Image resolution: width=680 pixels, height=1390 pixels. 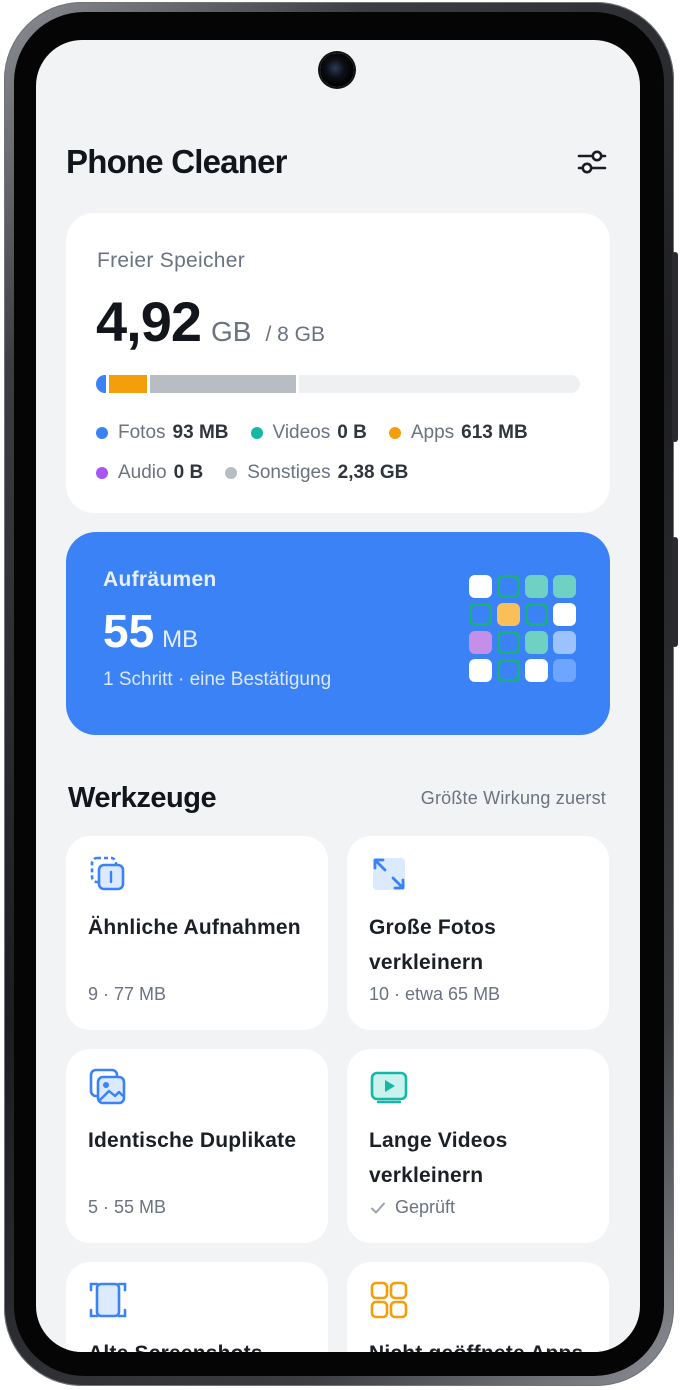 What do you see at coordinates (200, 432) in the screenshot?
I see `legend-value: 93 MB` at bounding box center [200, 432].